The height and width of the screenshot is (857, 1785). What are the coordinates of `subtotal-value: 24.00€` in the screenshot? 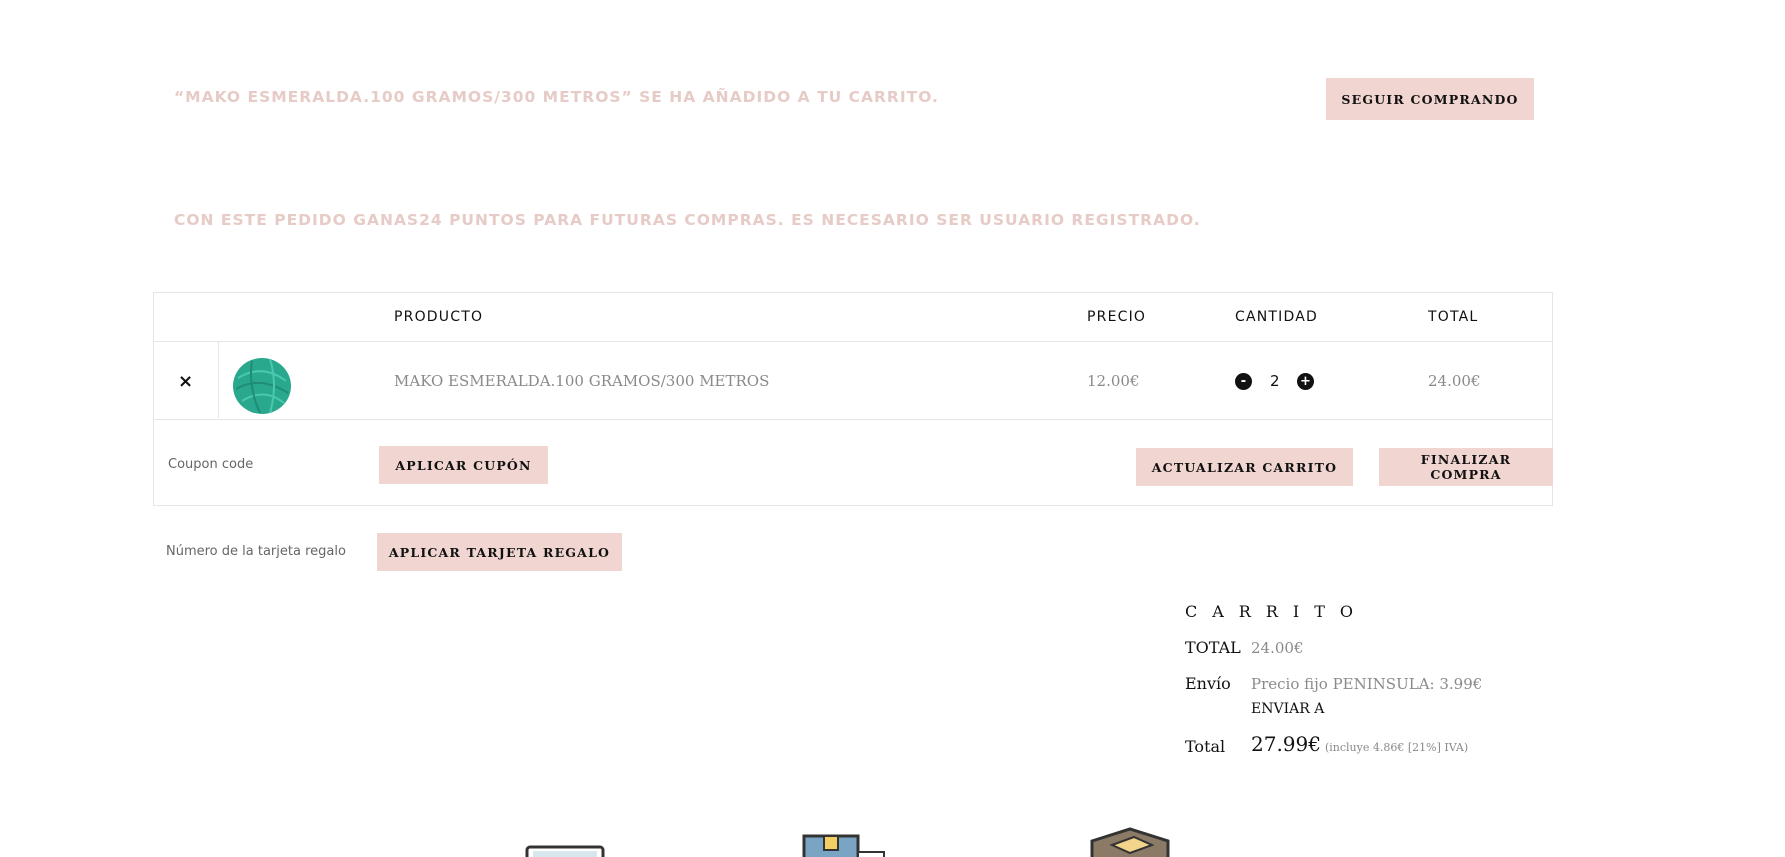 It's located at (1277, 648).